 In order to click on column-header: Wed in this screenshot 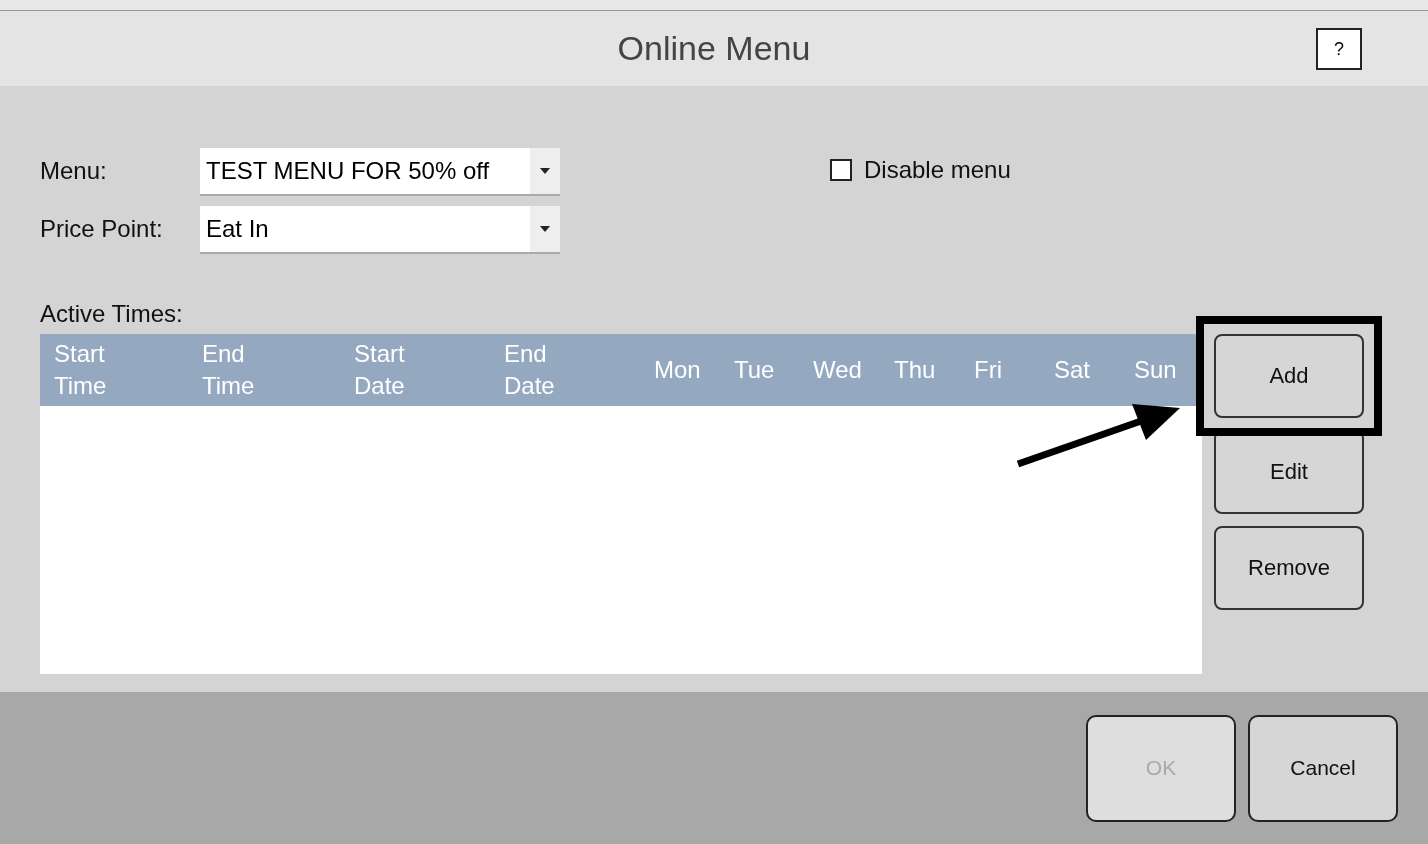, I will do `click(837, 370)`.